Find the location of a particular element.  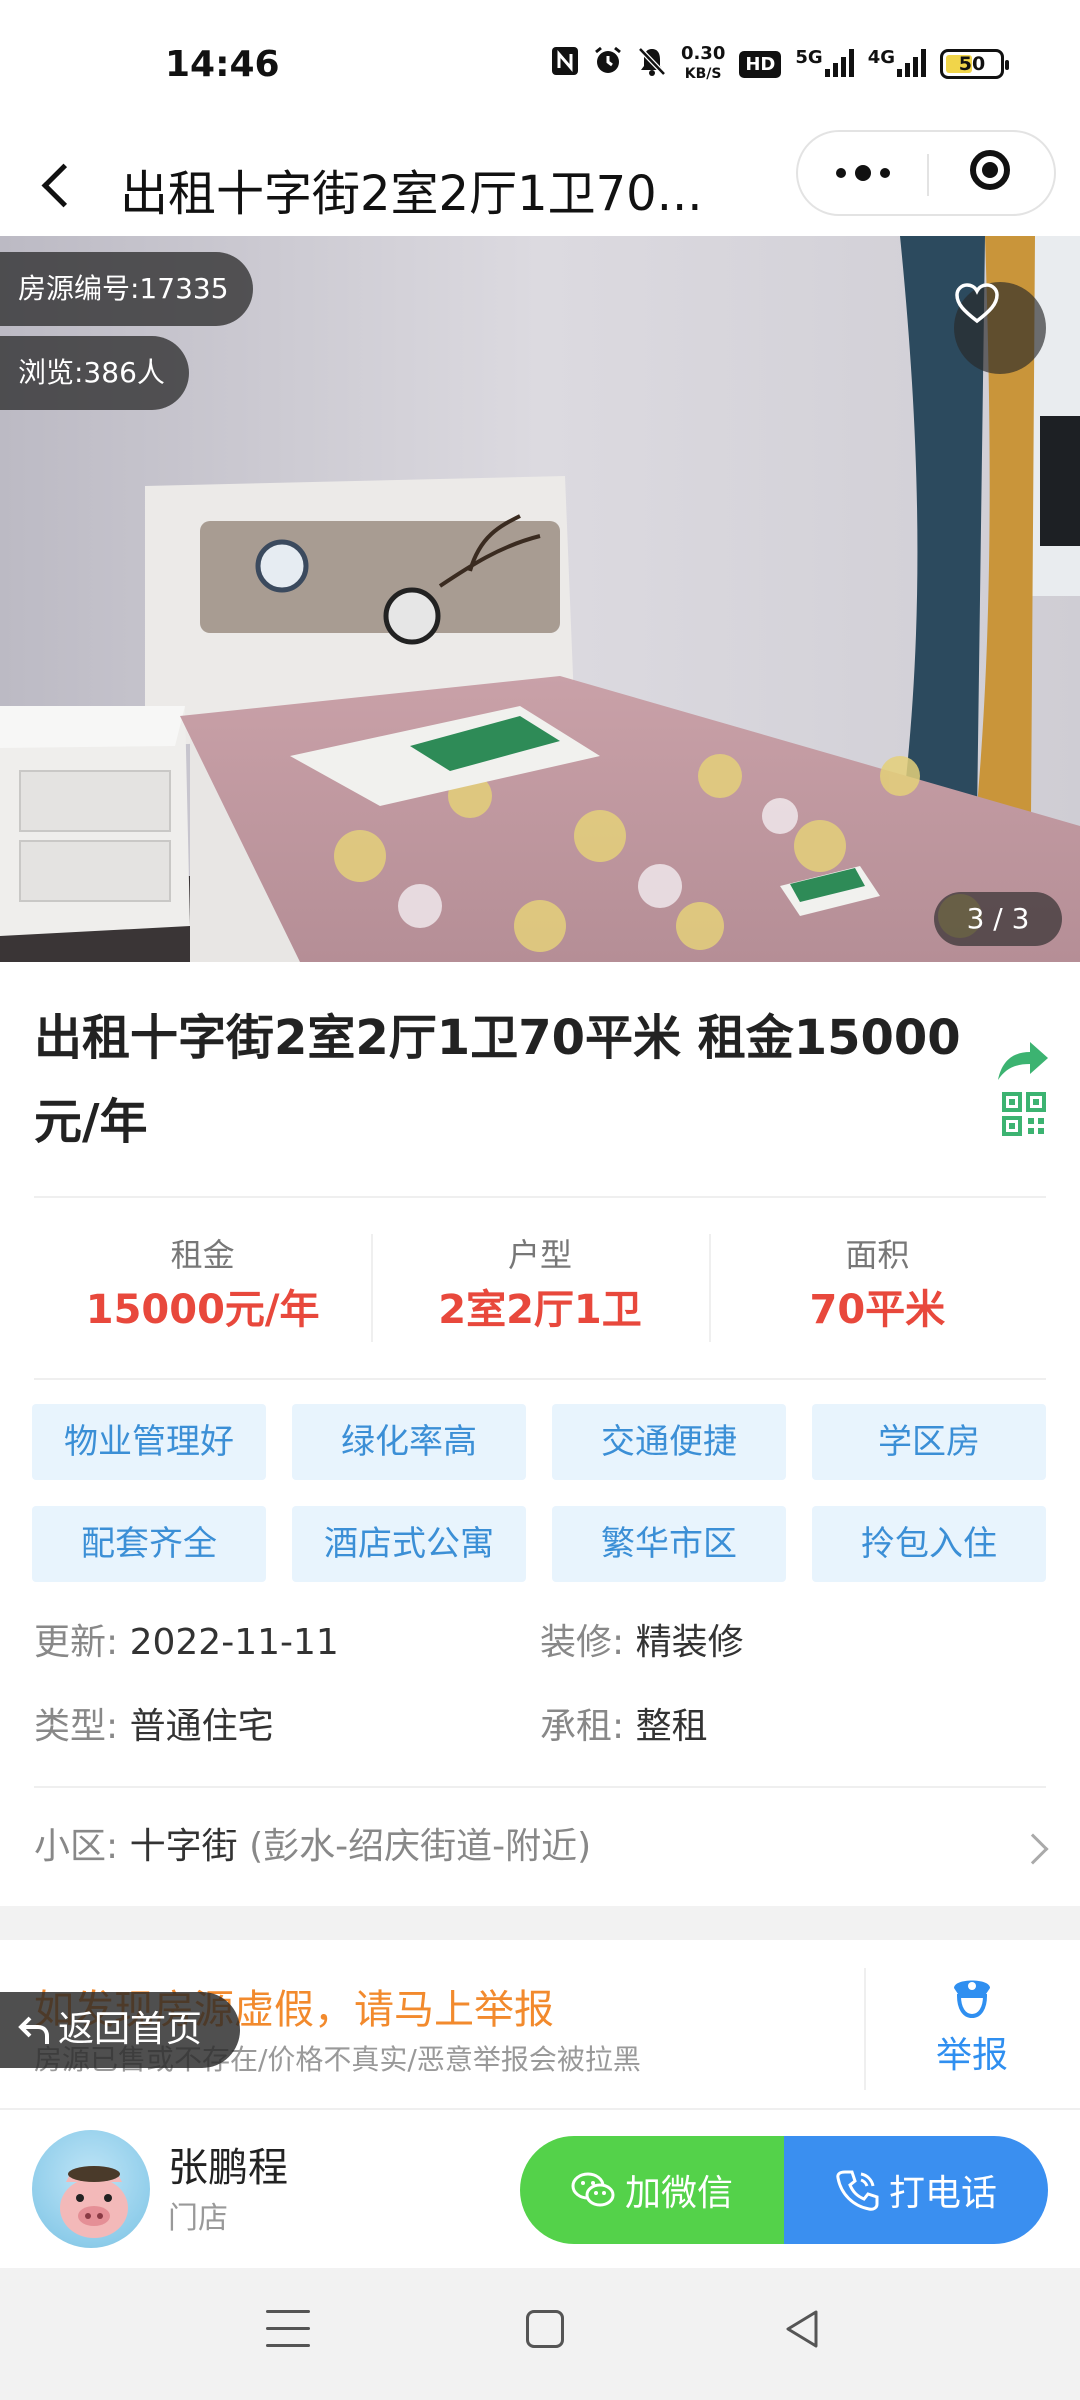

system-back-button is located at coordinates (802, 2329).